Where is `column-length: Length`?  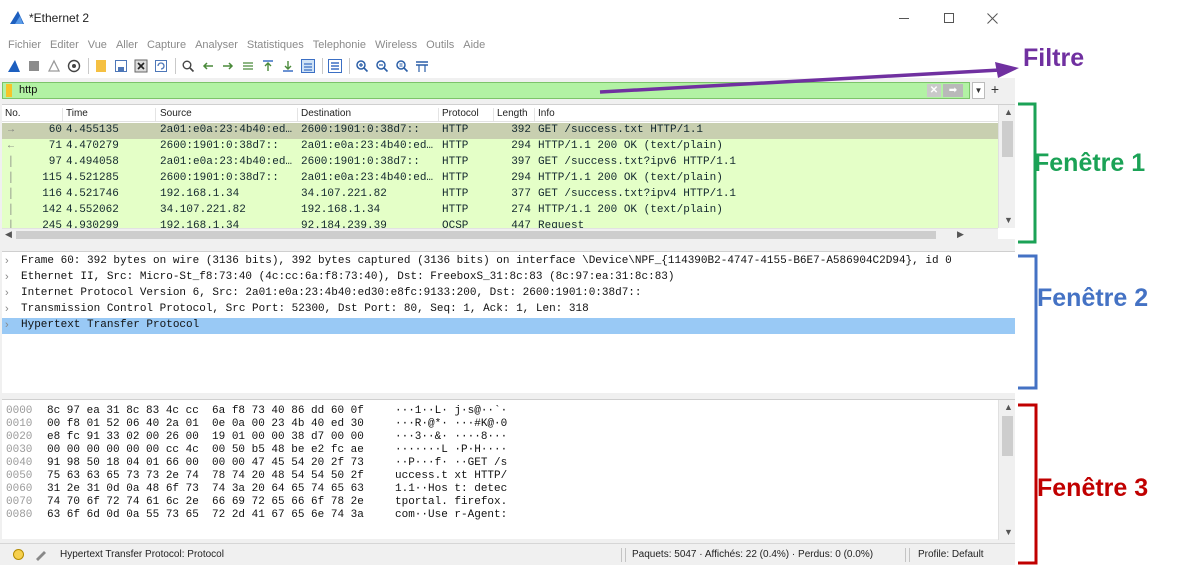
column-length: Length is located at coordinates (516, 114).